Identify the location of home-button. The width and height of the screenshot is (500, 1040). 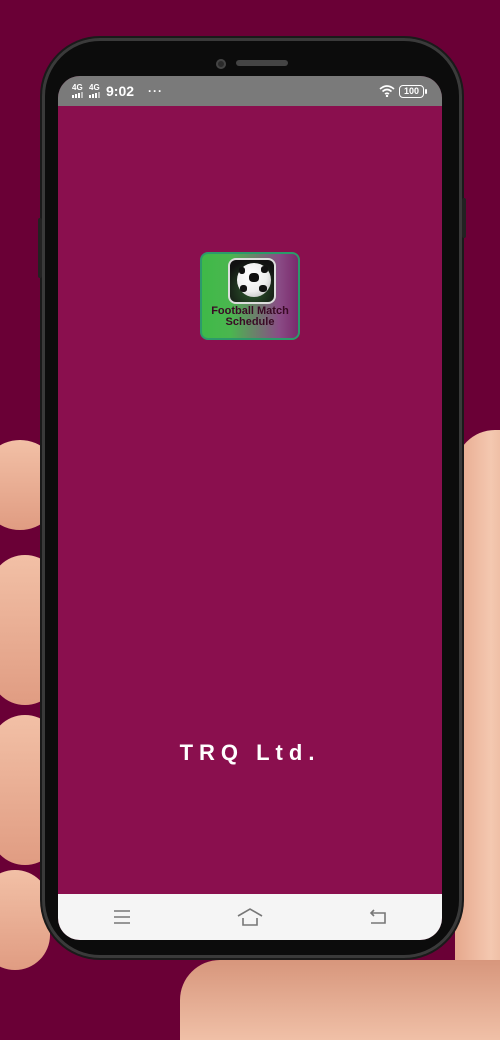
(250, 917).